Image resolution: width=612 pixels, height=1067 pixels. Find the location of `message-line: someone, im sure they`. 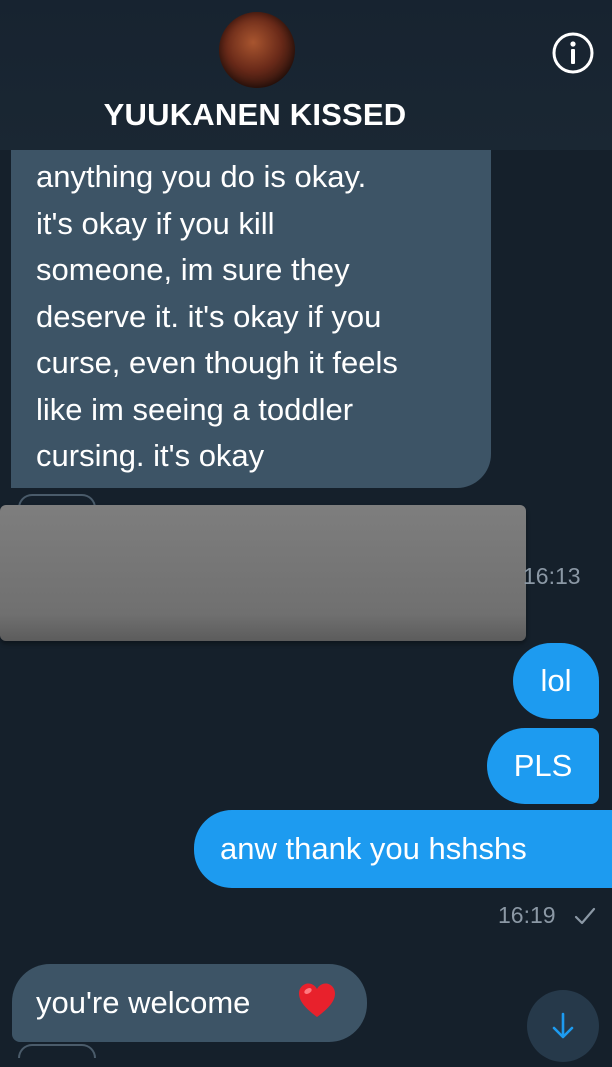

message-line: someone, im sure they is located at coordinates (193, 269).